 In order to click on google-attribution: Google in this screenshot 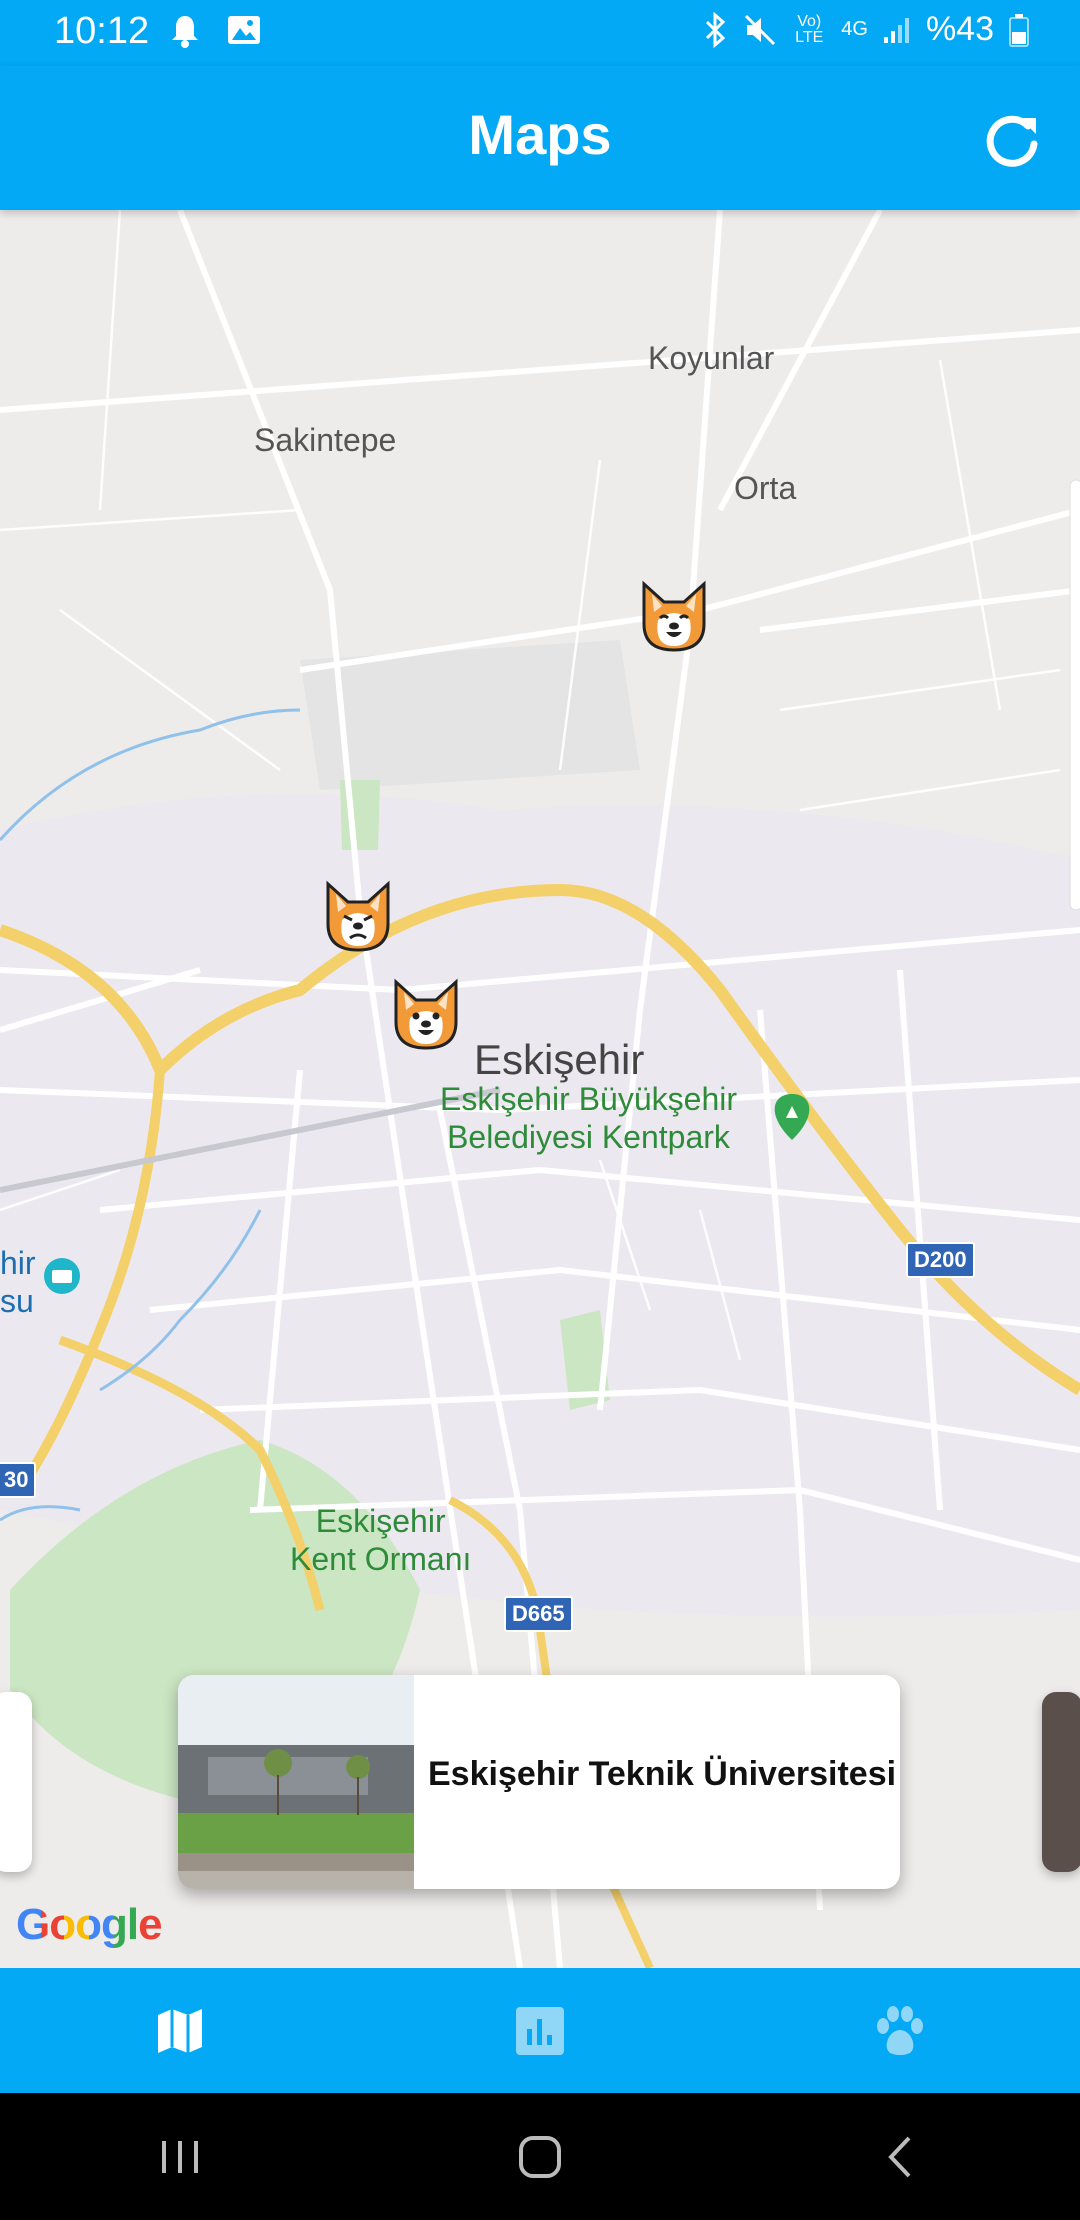, I will do `click(89, 1925)`.